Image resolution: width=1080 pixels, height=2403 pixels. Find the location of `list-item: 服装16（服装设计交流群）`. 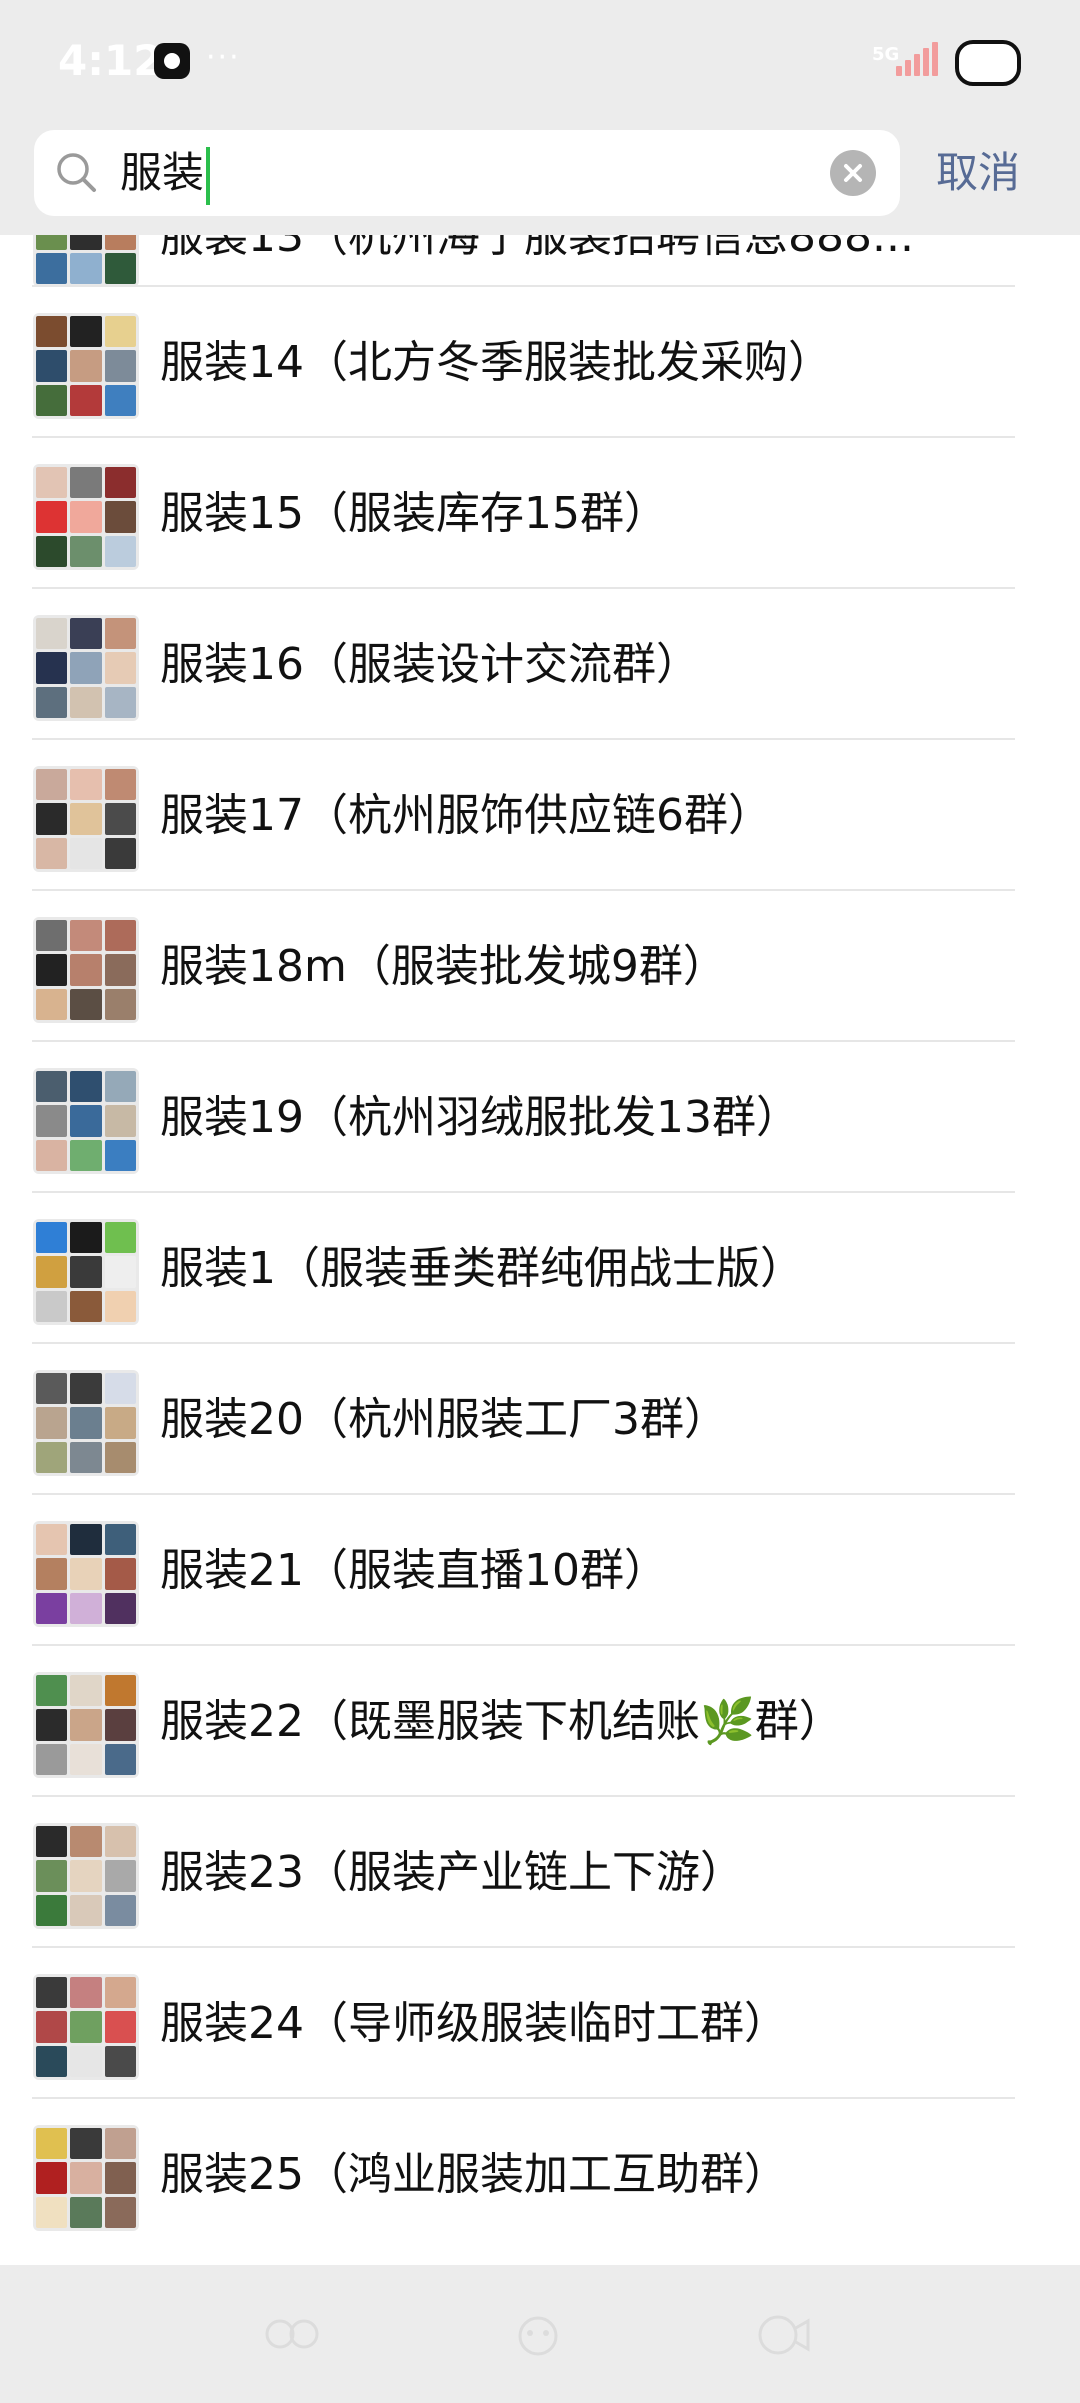

list-item: 服装16（服装设计交流群） is located at coordinates (540, 664).